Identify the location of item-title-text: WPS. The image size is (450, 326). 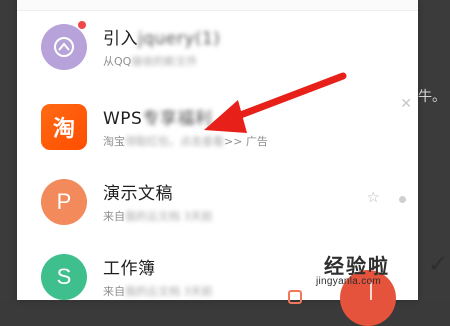
(123, 119).